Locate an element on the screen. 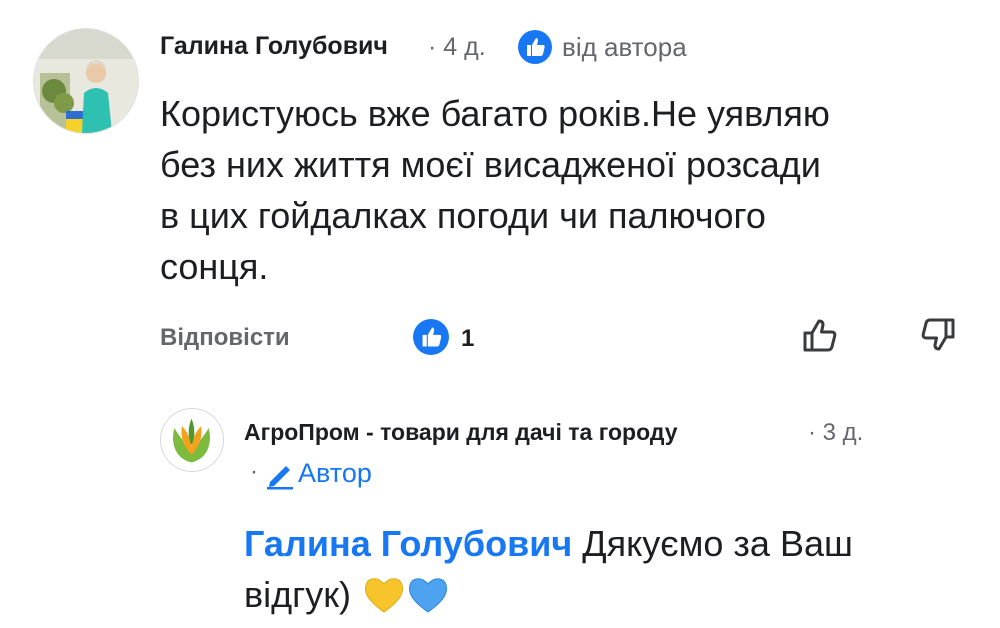 The image size is (1000, 628). comment-timestamp: · 4 д. is located at coordinates (457, 47).